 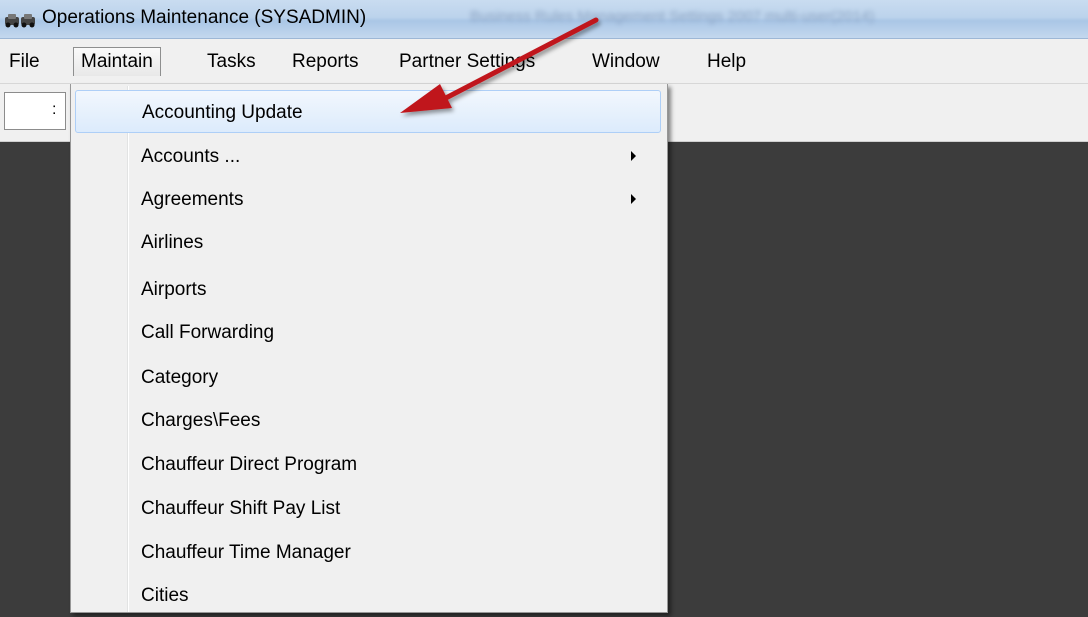 I want to click on menu-tasks: Tasks, so click(x=231, y=61).